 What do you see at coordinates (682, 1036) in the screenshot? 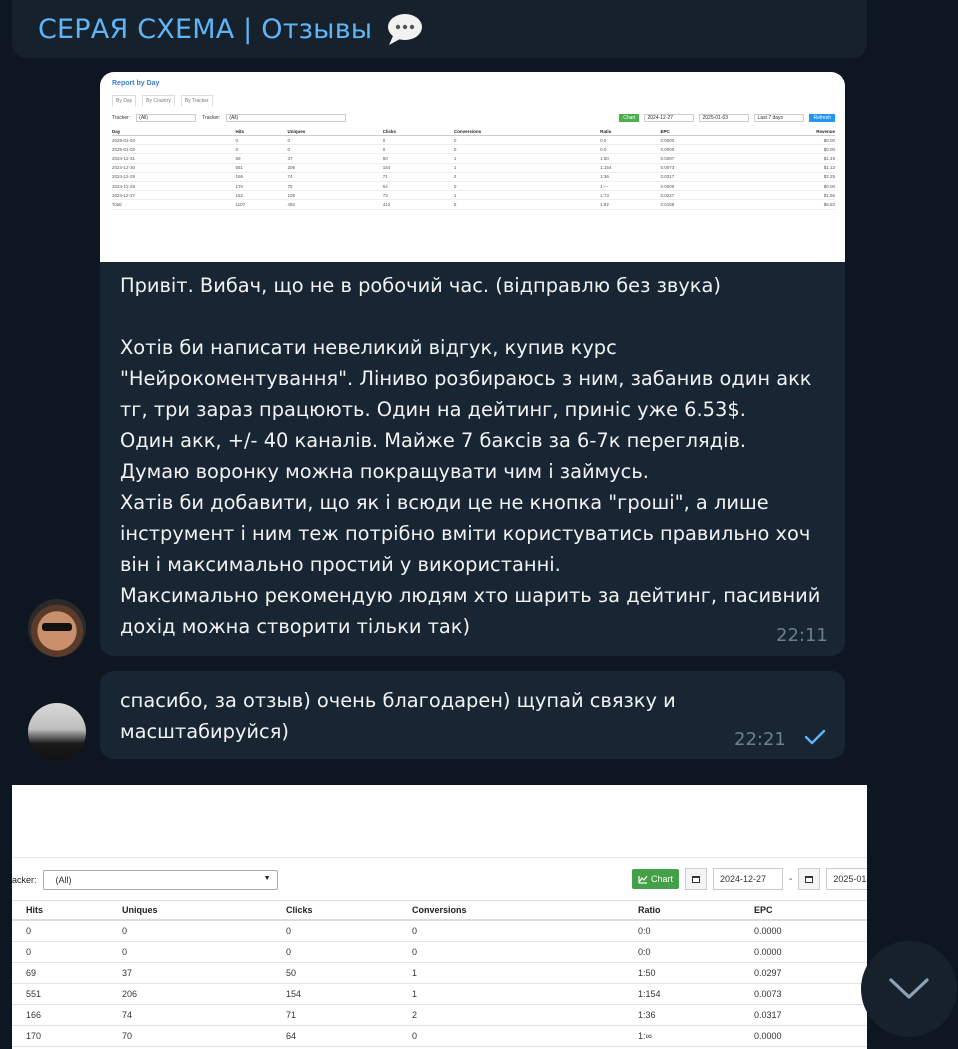
I see `table-cell: 1:∞` at bounding box center [682, 1036].